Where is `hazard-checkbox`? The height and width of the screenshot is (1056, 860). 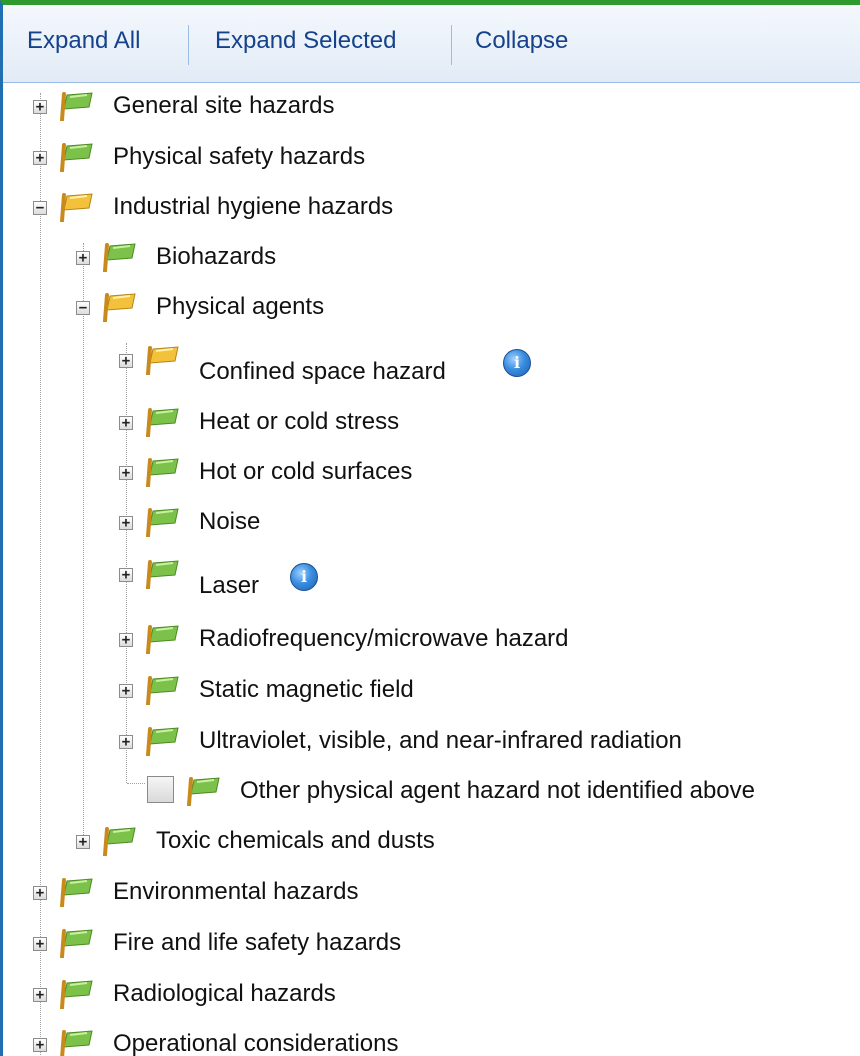 hazard-checkbox is located at coordinates (160, 789).